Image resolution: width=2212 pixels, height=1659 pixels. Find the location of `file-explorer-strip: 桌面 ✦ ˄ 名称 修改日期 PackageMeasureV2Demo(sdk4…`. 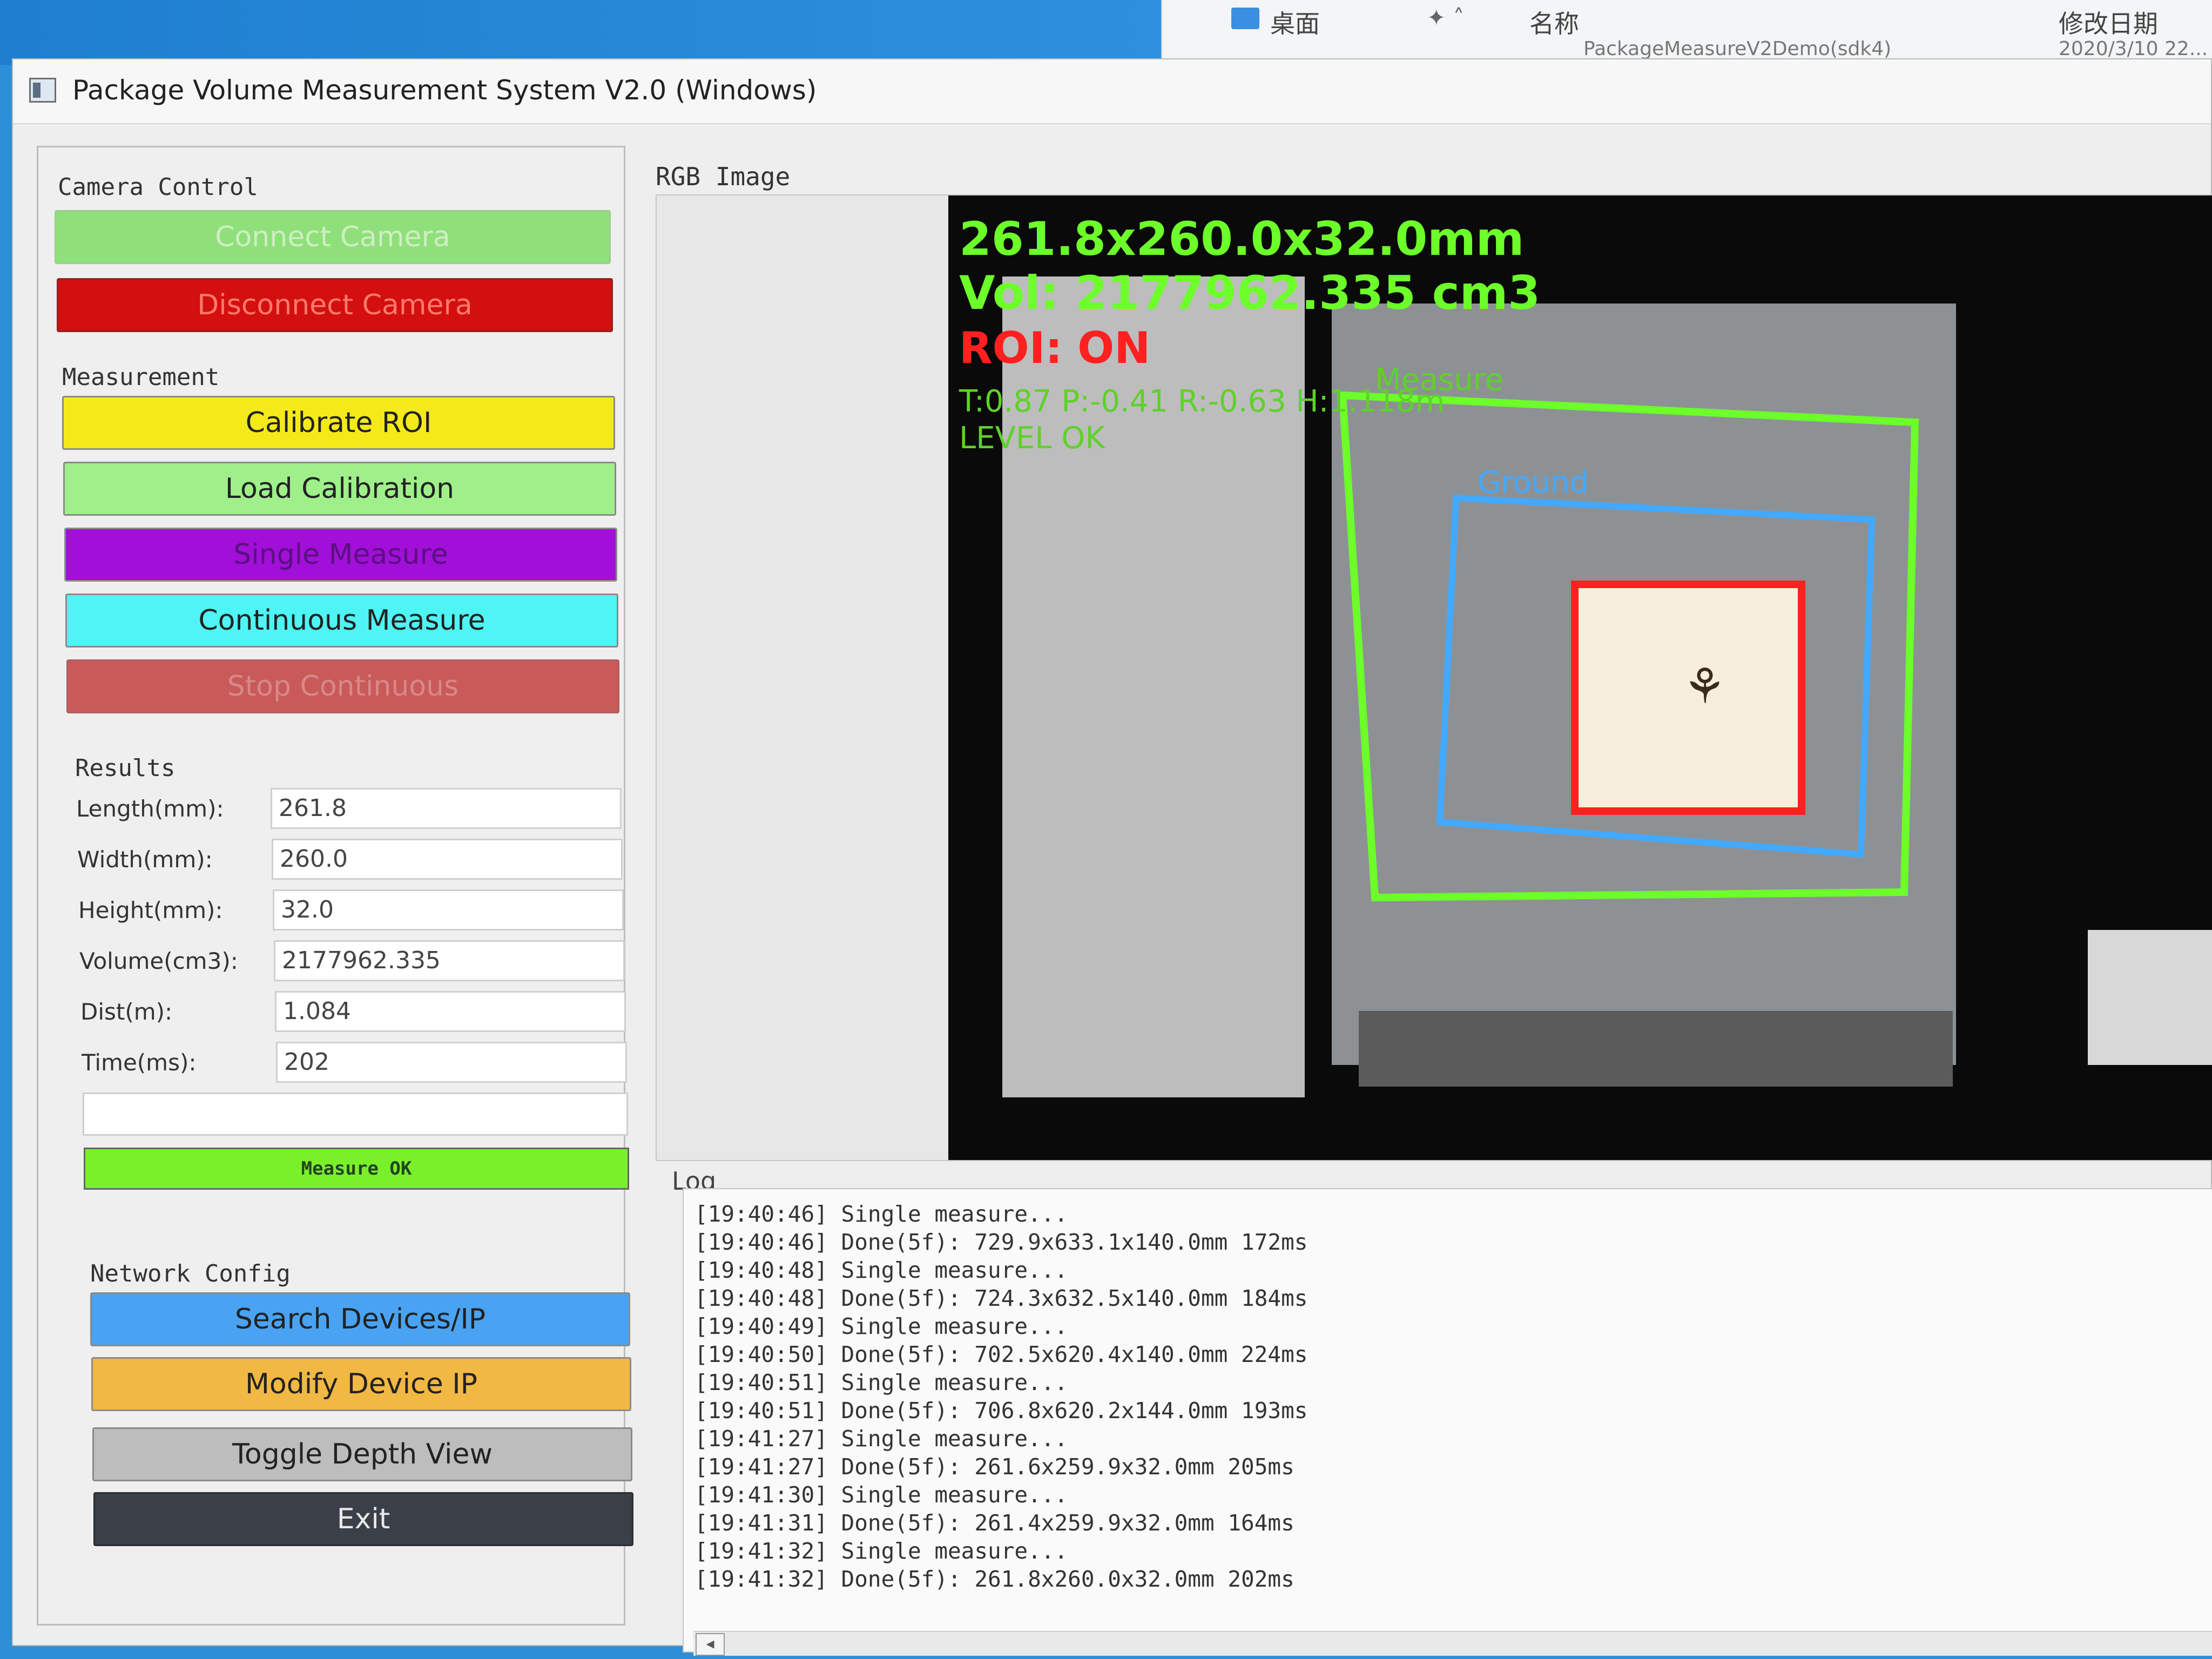

file-explorer-strip: 桌面 ✦ ˄ 名称 修改日期 PackageMeasureV2Demo(sdk4… is located at coordinates (1686, 32).